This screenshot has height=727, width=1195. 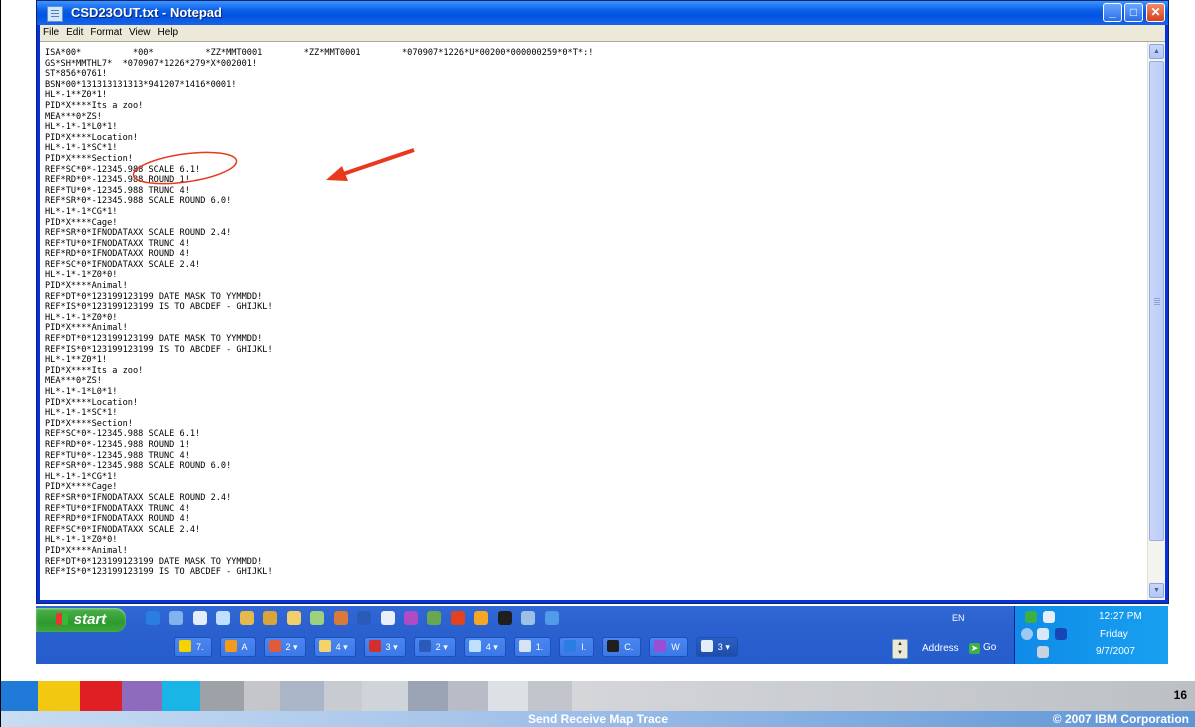 I want to click on address-toggle: ▲ ▼, so click(x=900, y=649).